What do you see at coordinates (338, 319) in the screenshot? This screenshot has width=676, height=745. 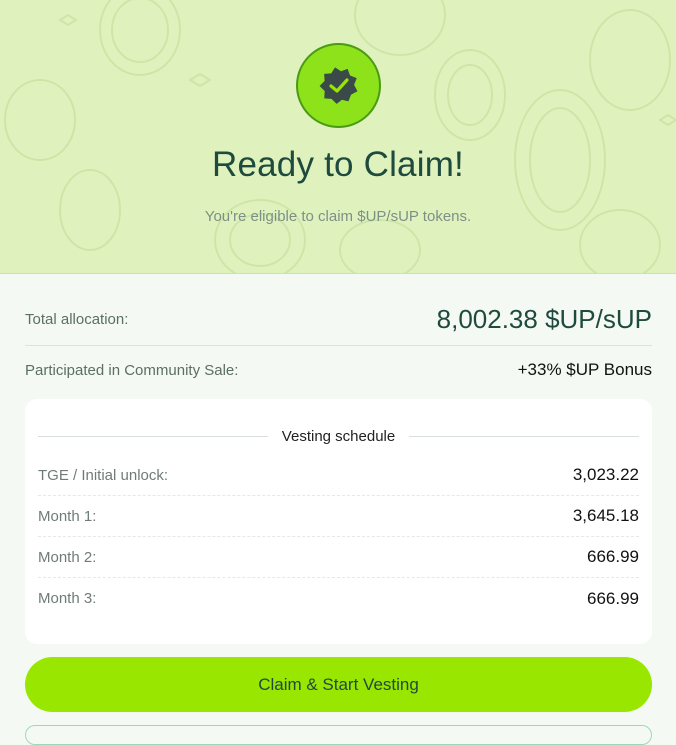 I see `total-allocation-row: Total allocation: 8,002.38 $UP/sUP` at bounding box center [338, 319].